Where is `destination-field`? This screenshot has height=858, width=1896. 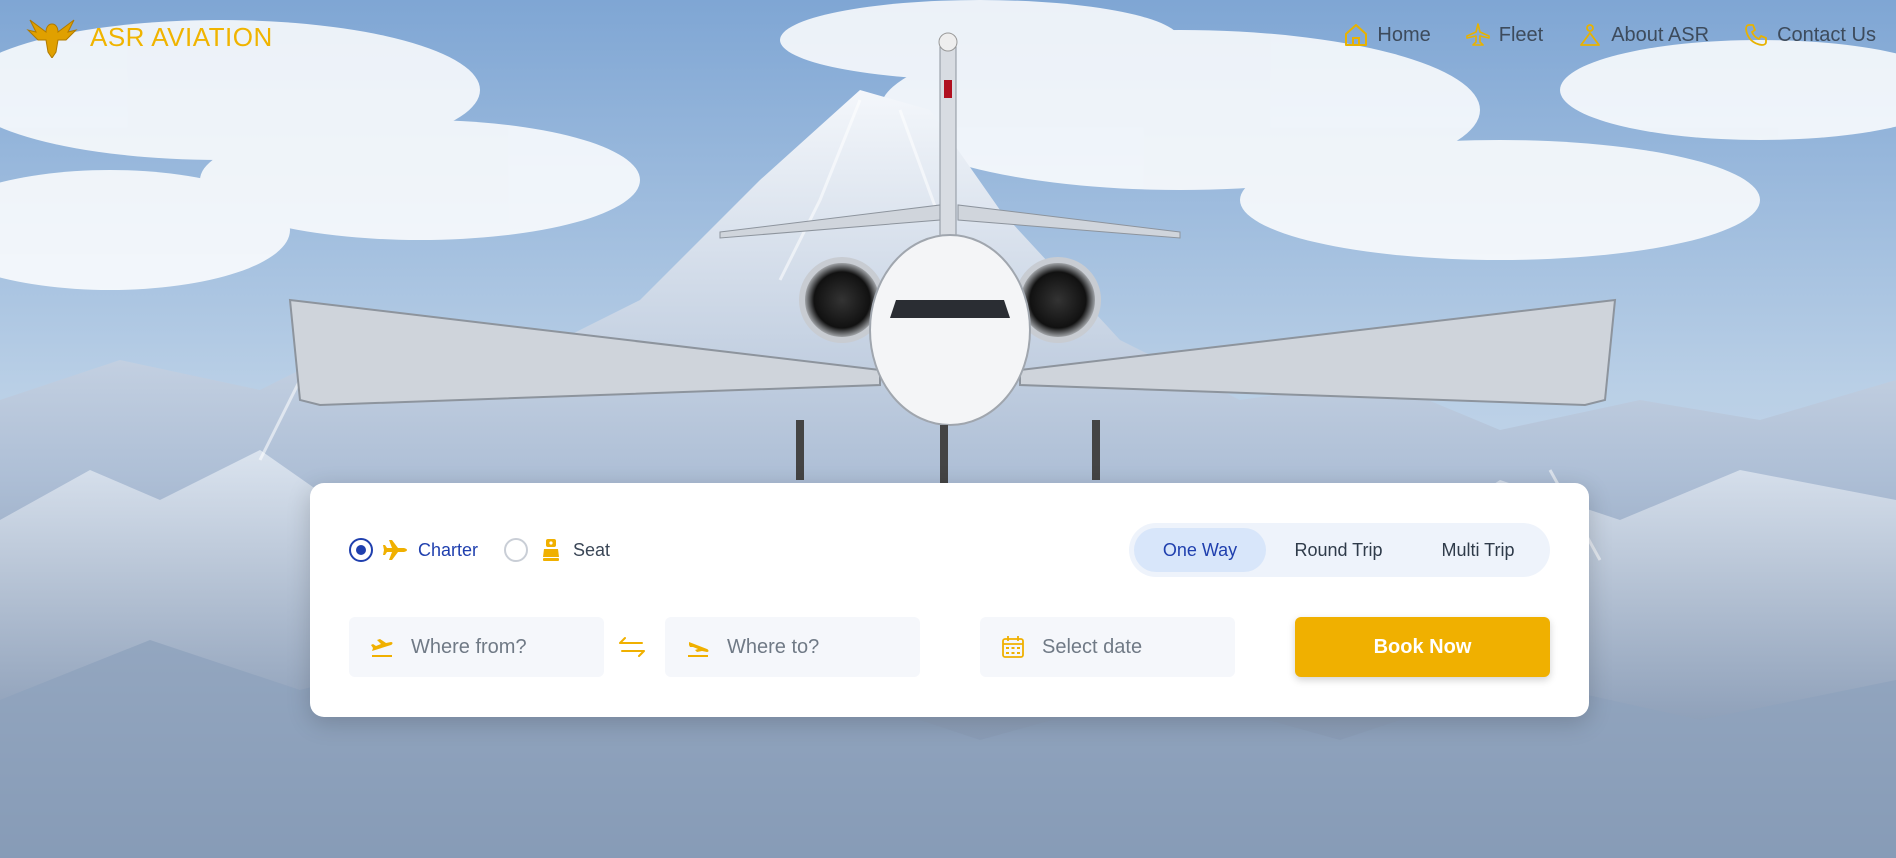
destination-field is located at coordinates (792, 647).